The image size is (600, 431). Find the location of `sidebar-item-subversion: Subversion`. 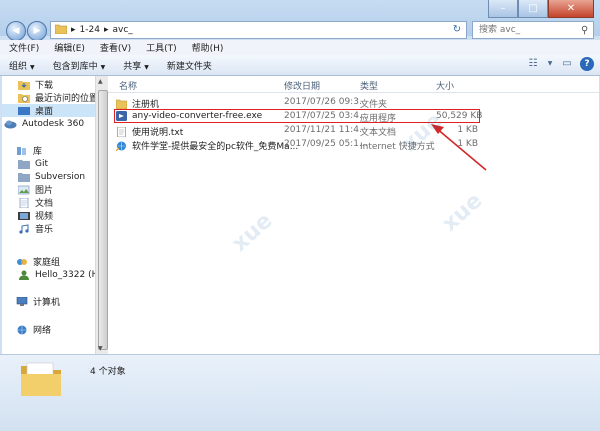

sidebar-item-subversion: Subversion is located at coordinates (56, 176).